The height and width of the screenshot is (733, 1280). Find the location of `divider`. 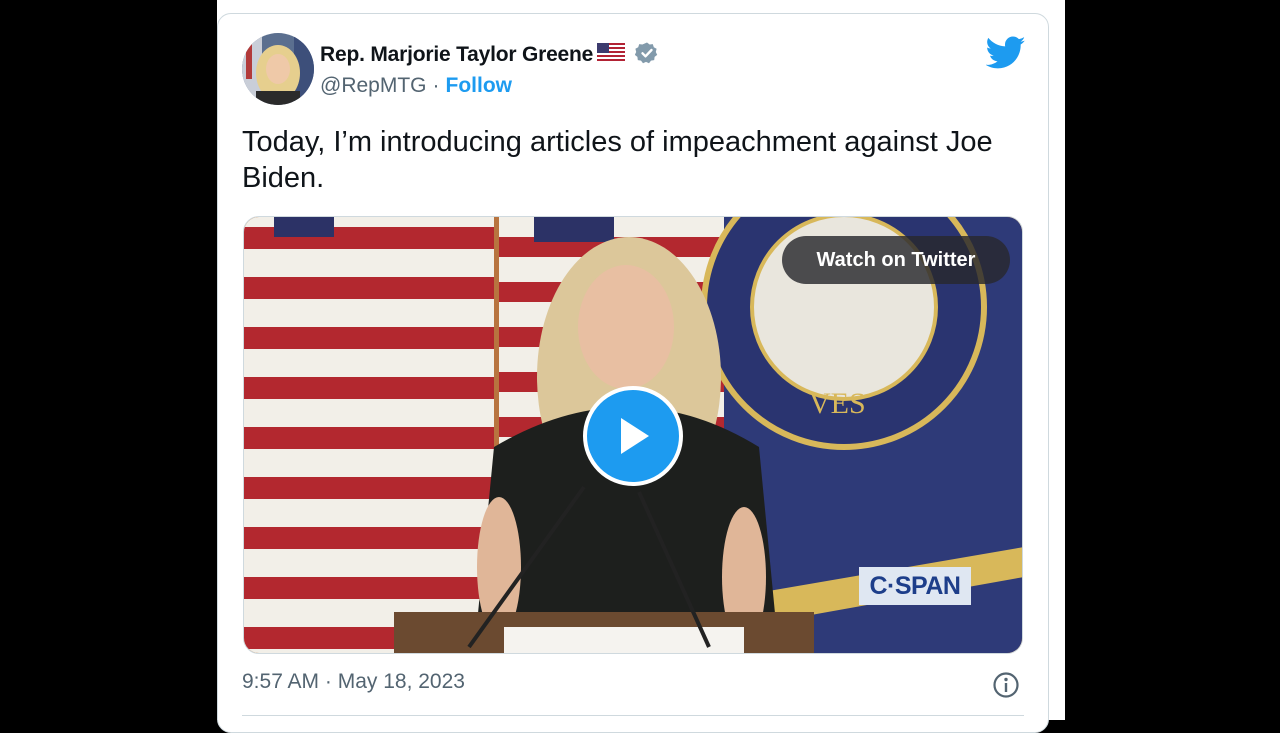

divider is located at coordinates (633, 715).